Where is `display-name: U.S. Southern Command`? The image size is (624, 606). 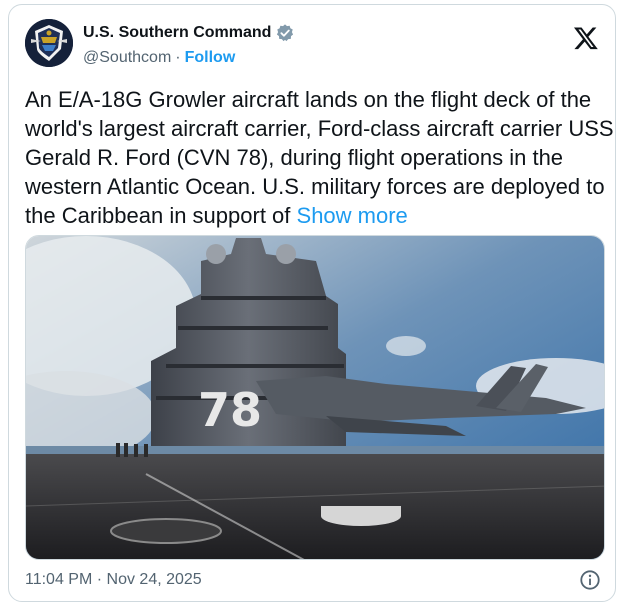 display-name: U.S. Southern Command is located at coordinates (177, 33).